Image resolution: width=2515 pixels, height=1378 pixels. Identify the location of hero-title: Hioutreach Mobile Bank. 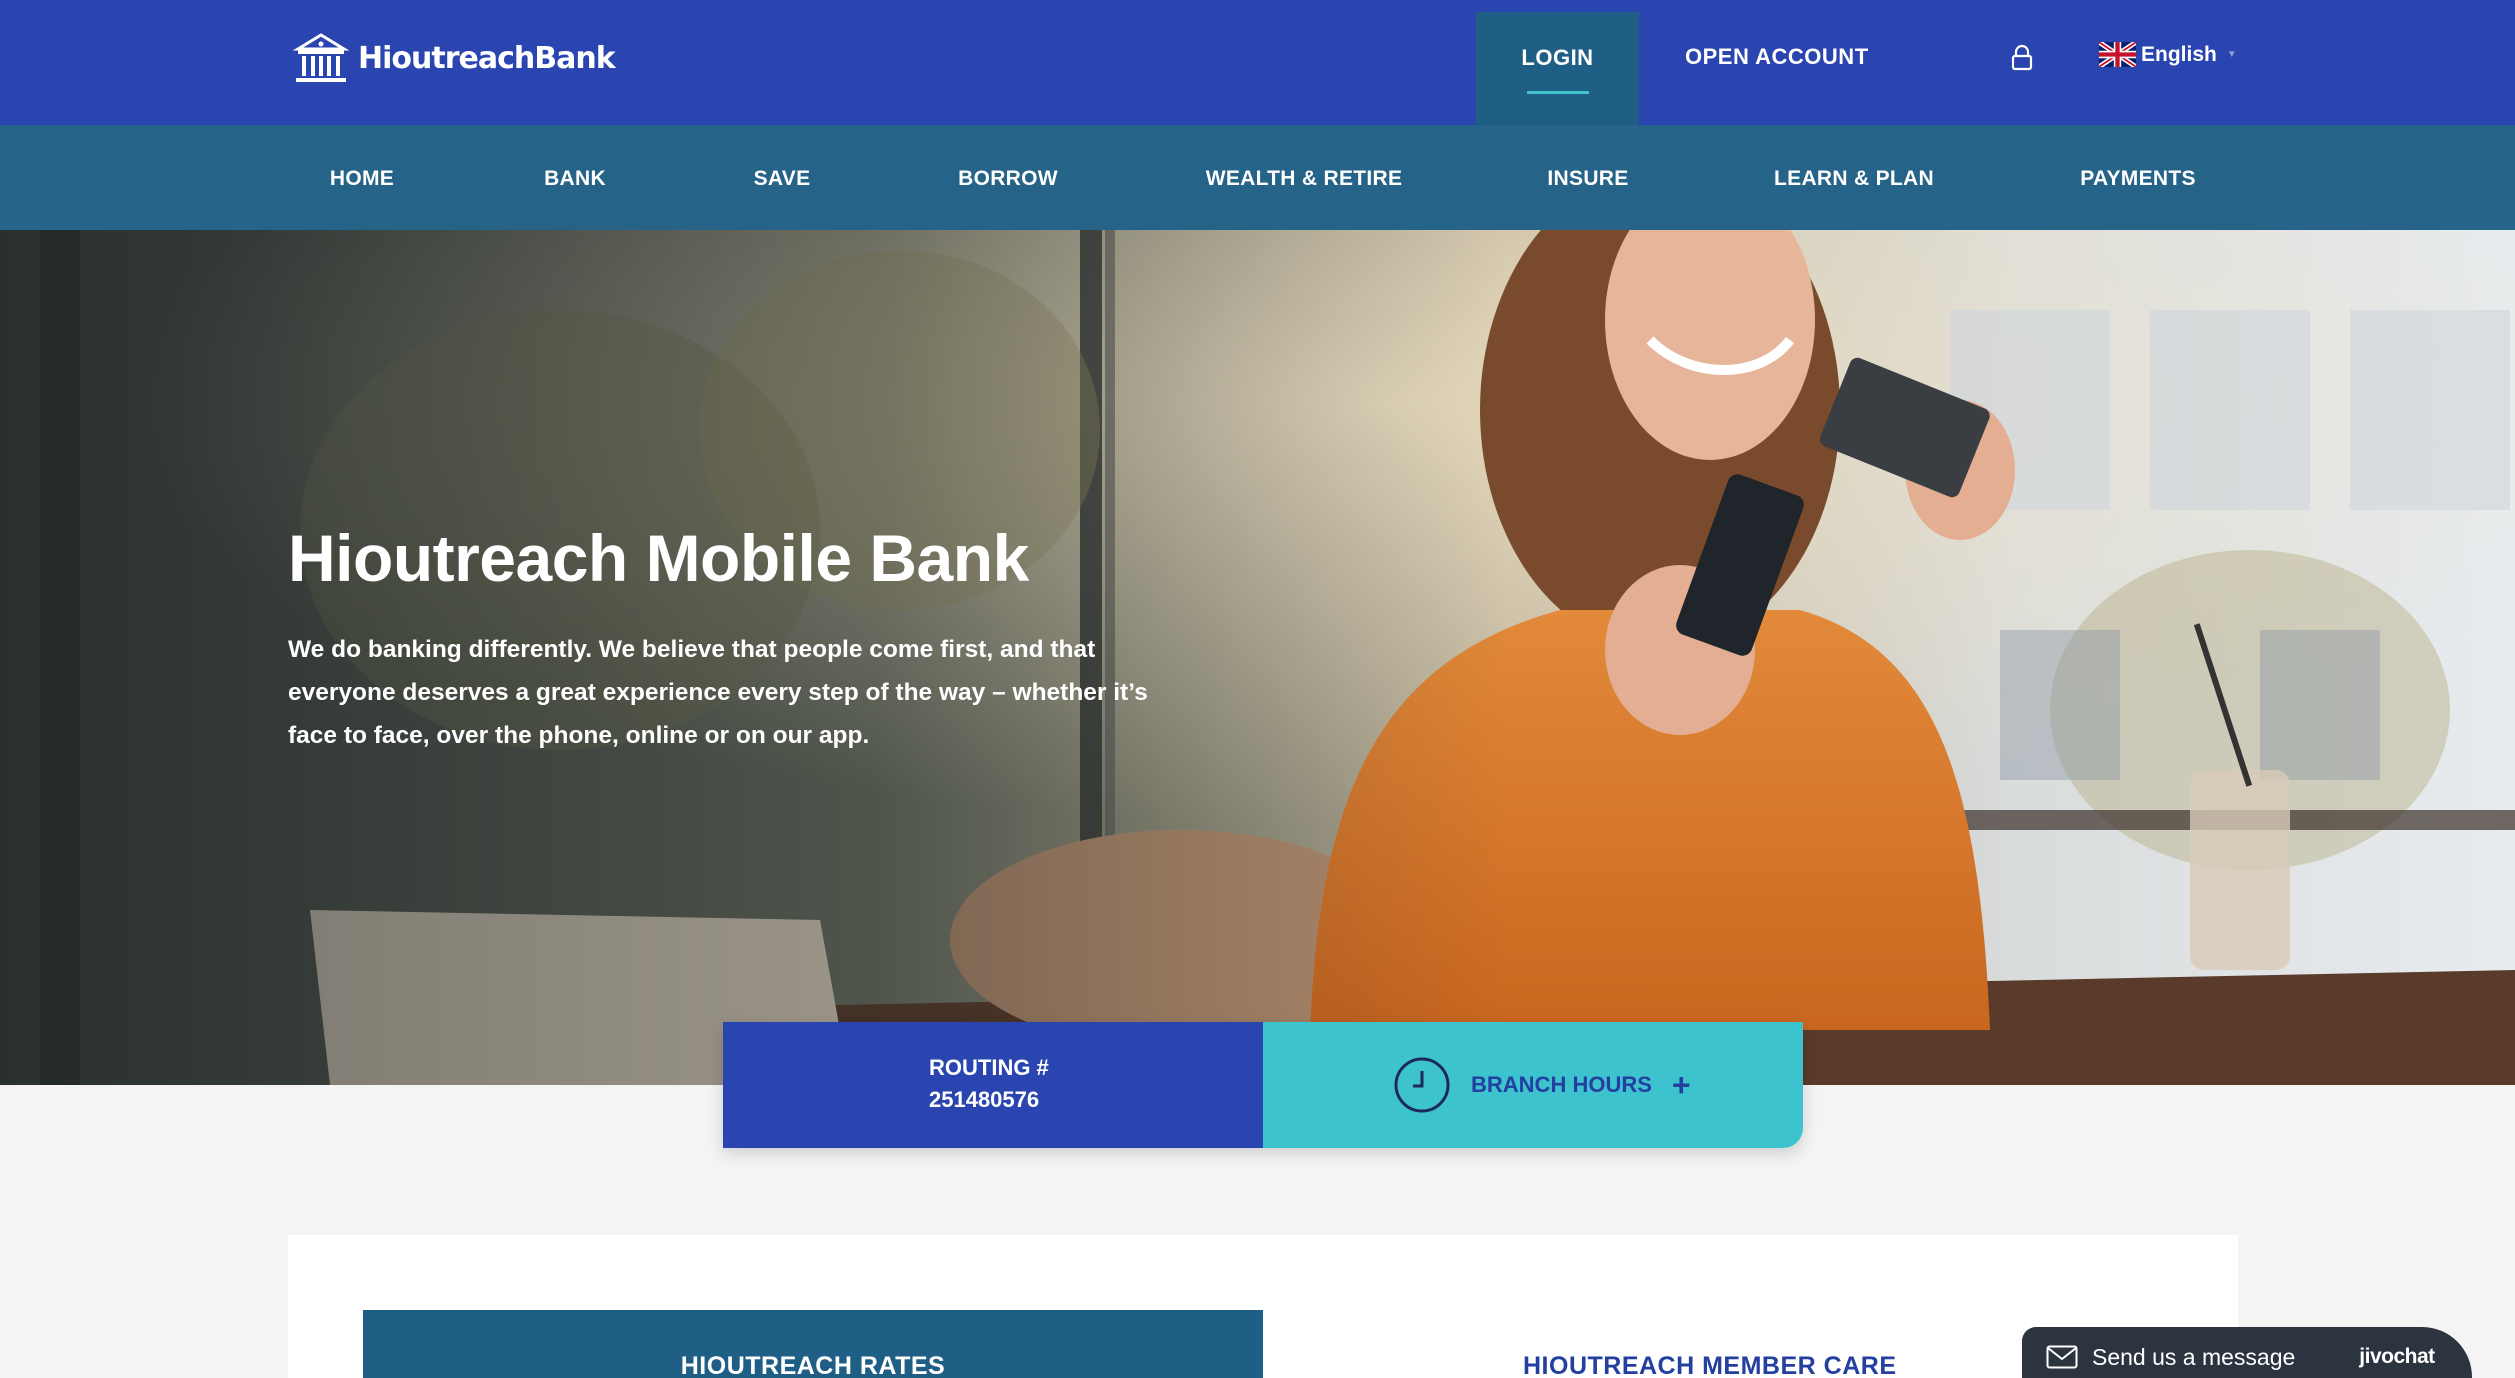
(658, 558).